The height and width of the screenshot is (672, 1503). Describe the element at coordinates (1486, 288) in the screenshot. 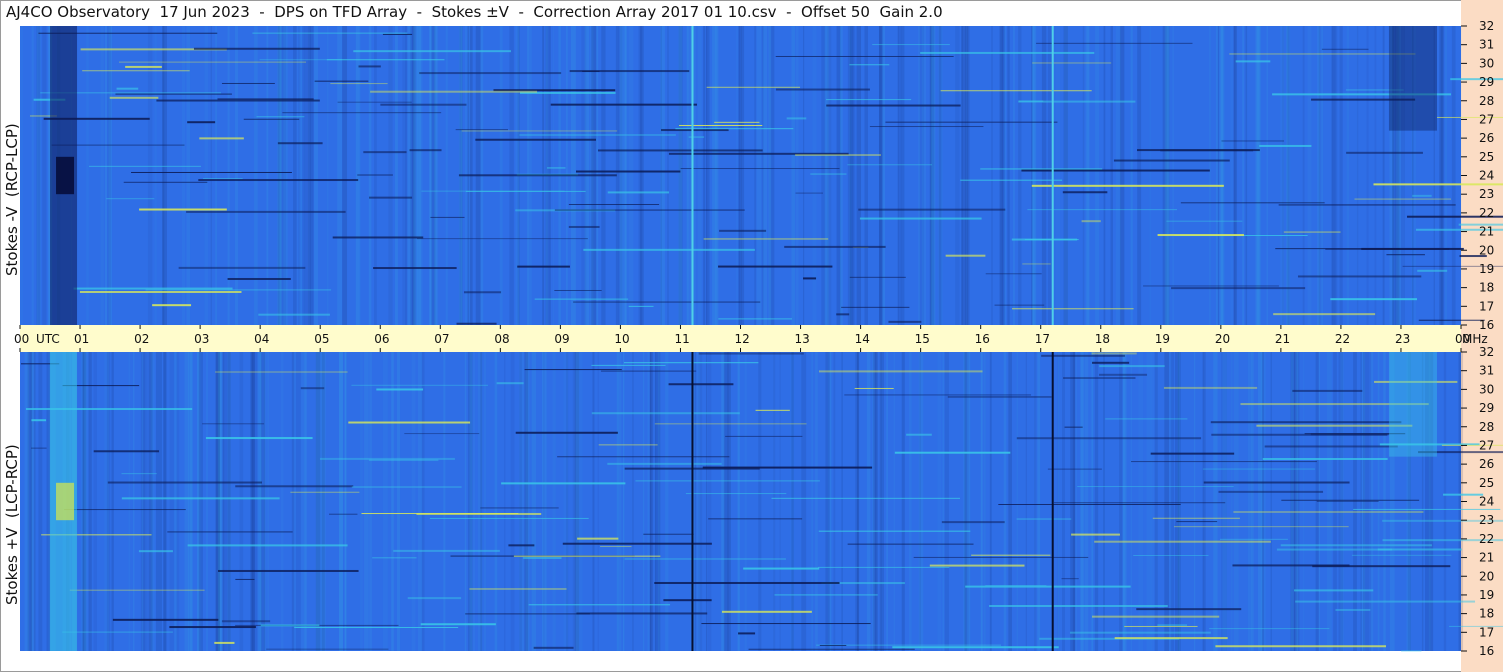

I see `y-tick-label: 18` at that location.